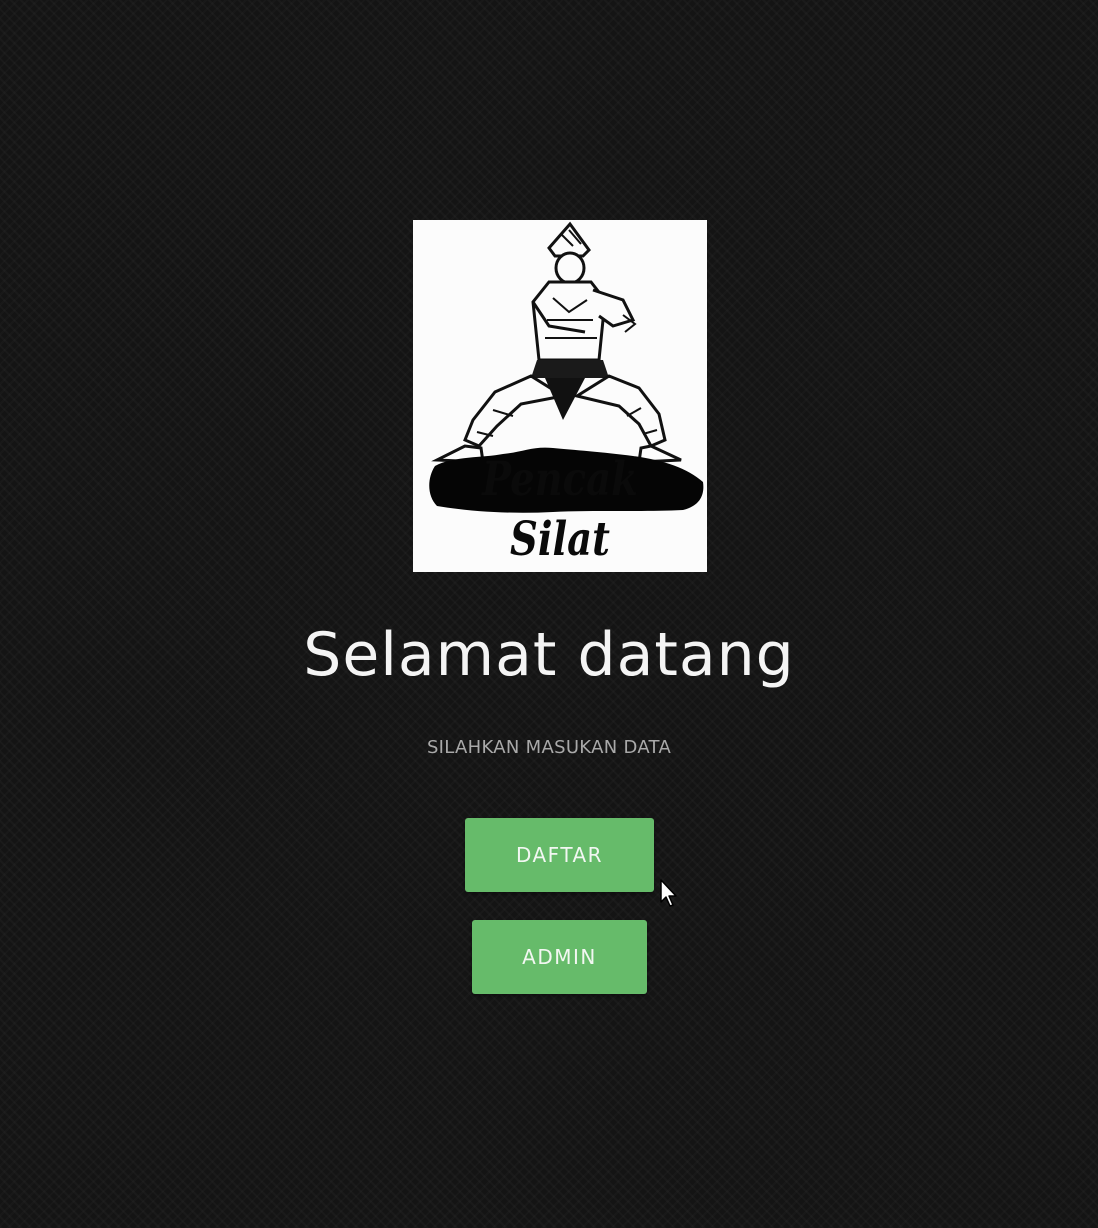 The image size is (1098, 1228). What do you see at coordinates (559, 855) in the screenshot?
I see `daftar-button: DAFTAR` at bounding box center [559, 855].